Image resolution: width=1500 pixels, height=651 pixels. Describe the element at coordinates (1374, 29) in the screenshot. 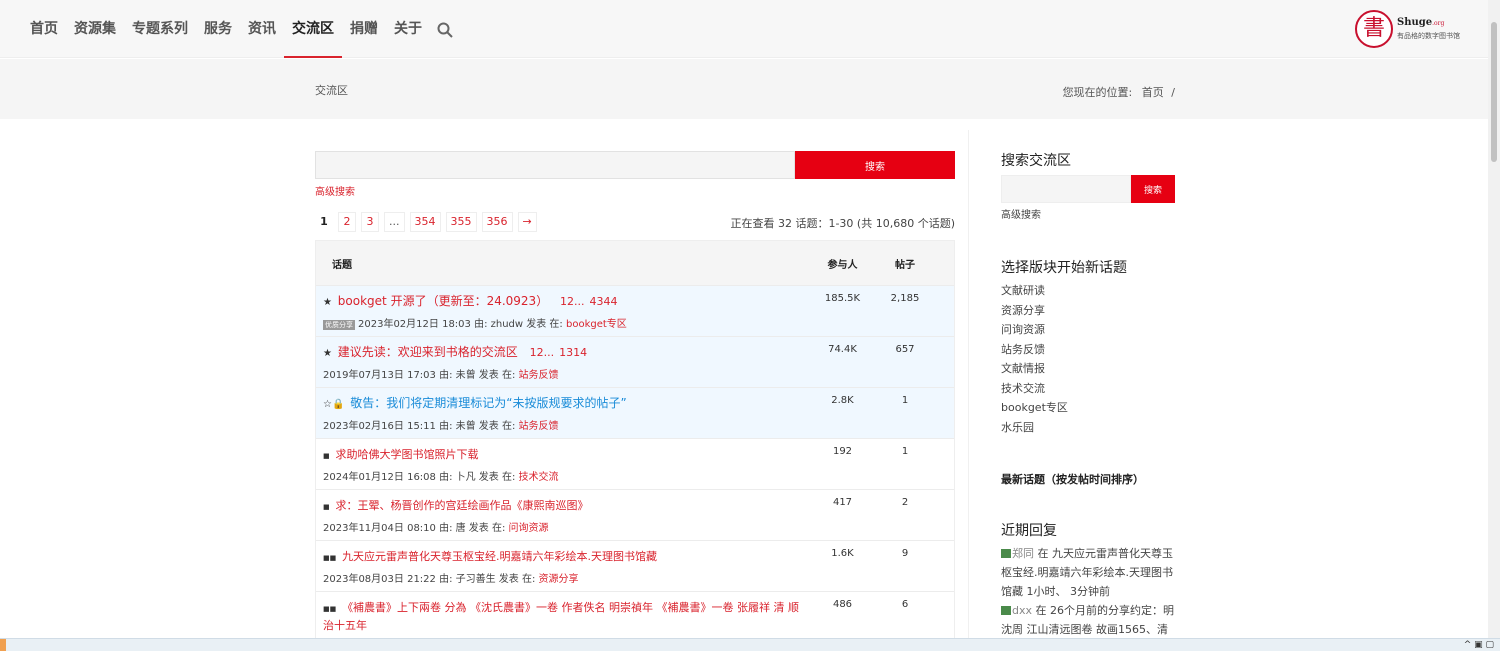

I see `logo-seal: 書` at that location.